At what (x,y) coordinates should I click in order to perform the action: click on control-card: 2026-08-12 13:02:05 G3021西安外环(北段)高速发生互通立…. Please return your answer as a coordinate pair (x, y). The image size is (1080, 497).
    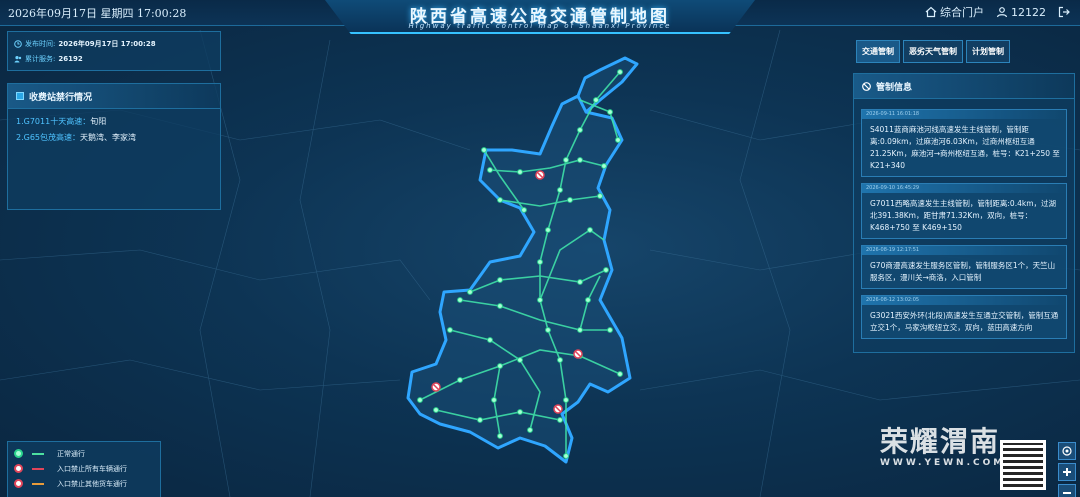
    Looking at the image, I should click on (964, 317).